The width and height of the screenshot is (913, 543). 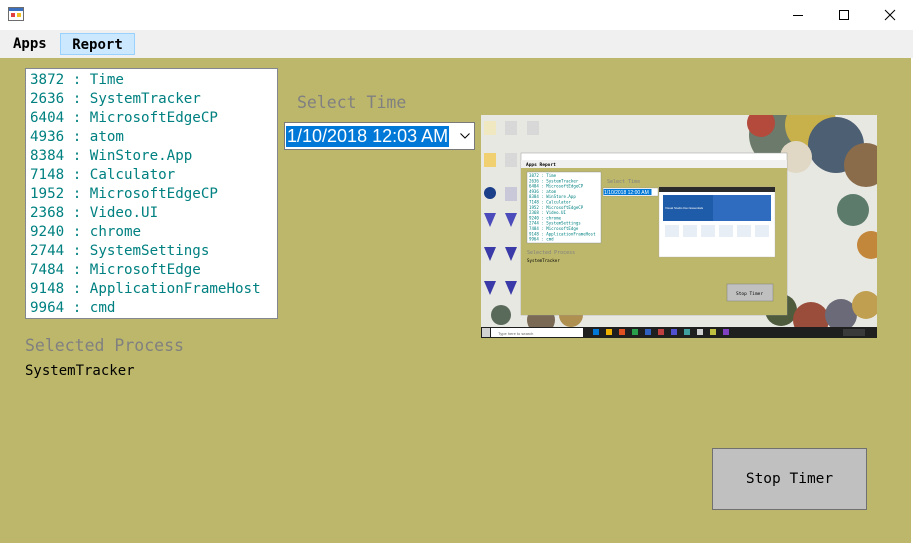 What do you see at coordinates (554, 228) in the screenshot?
I see `preview-process-item: 7484 : MicrosoftEdge` at bounding box center [554, 228].